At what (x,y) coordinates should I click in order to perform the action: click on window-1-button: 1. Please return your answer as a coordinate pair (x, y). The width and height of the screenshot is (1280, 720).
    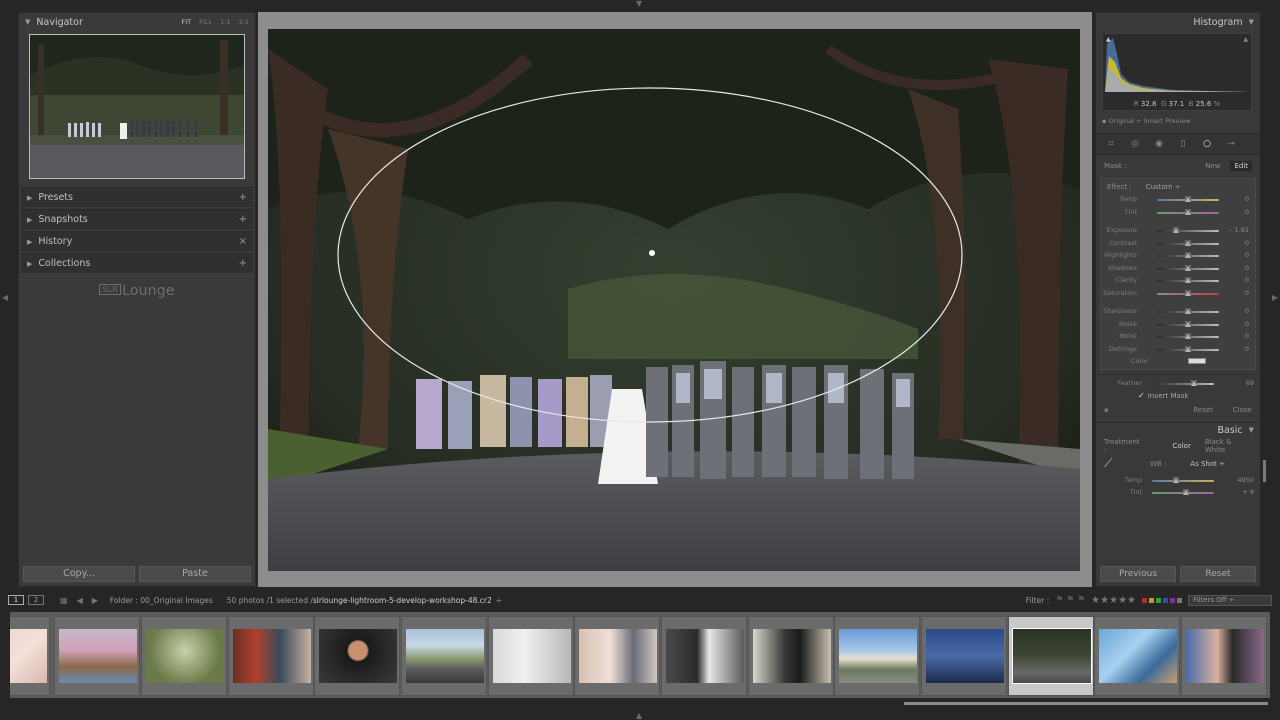
    Looking at the image, I should click on (16, 600).